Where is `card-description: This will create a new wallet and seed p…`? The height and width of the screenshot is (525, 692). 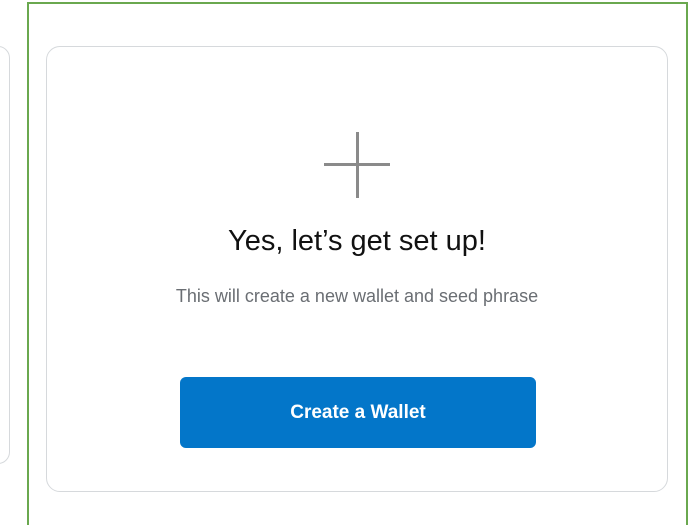 card-description: This will create a new wallet and seed p… is located at coordinates (357, 296).